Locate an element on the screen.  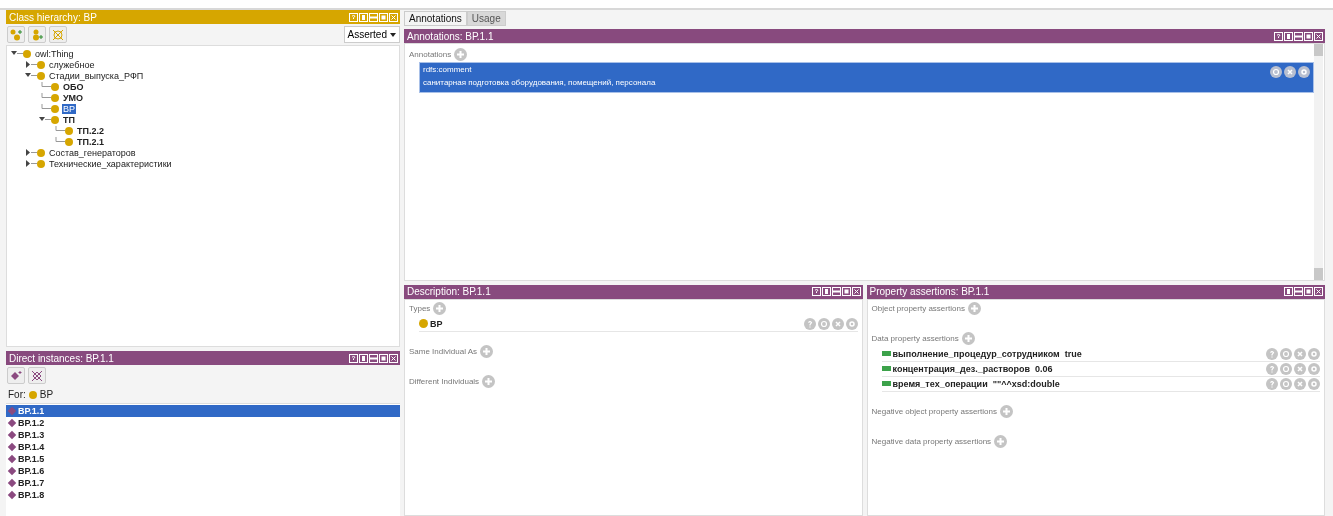
scrollbar is located at coordinates (1318, 162).